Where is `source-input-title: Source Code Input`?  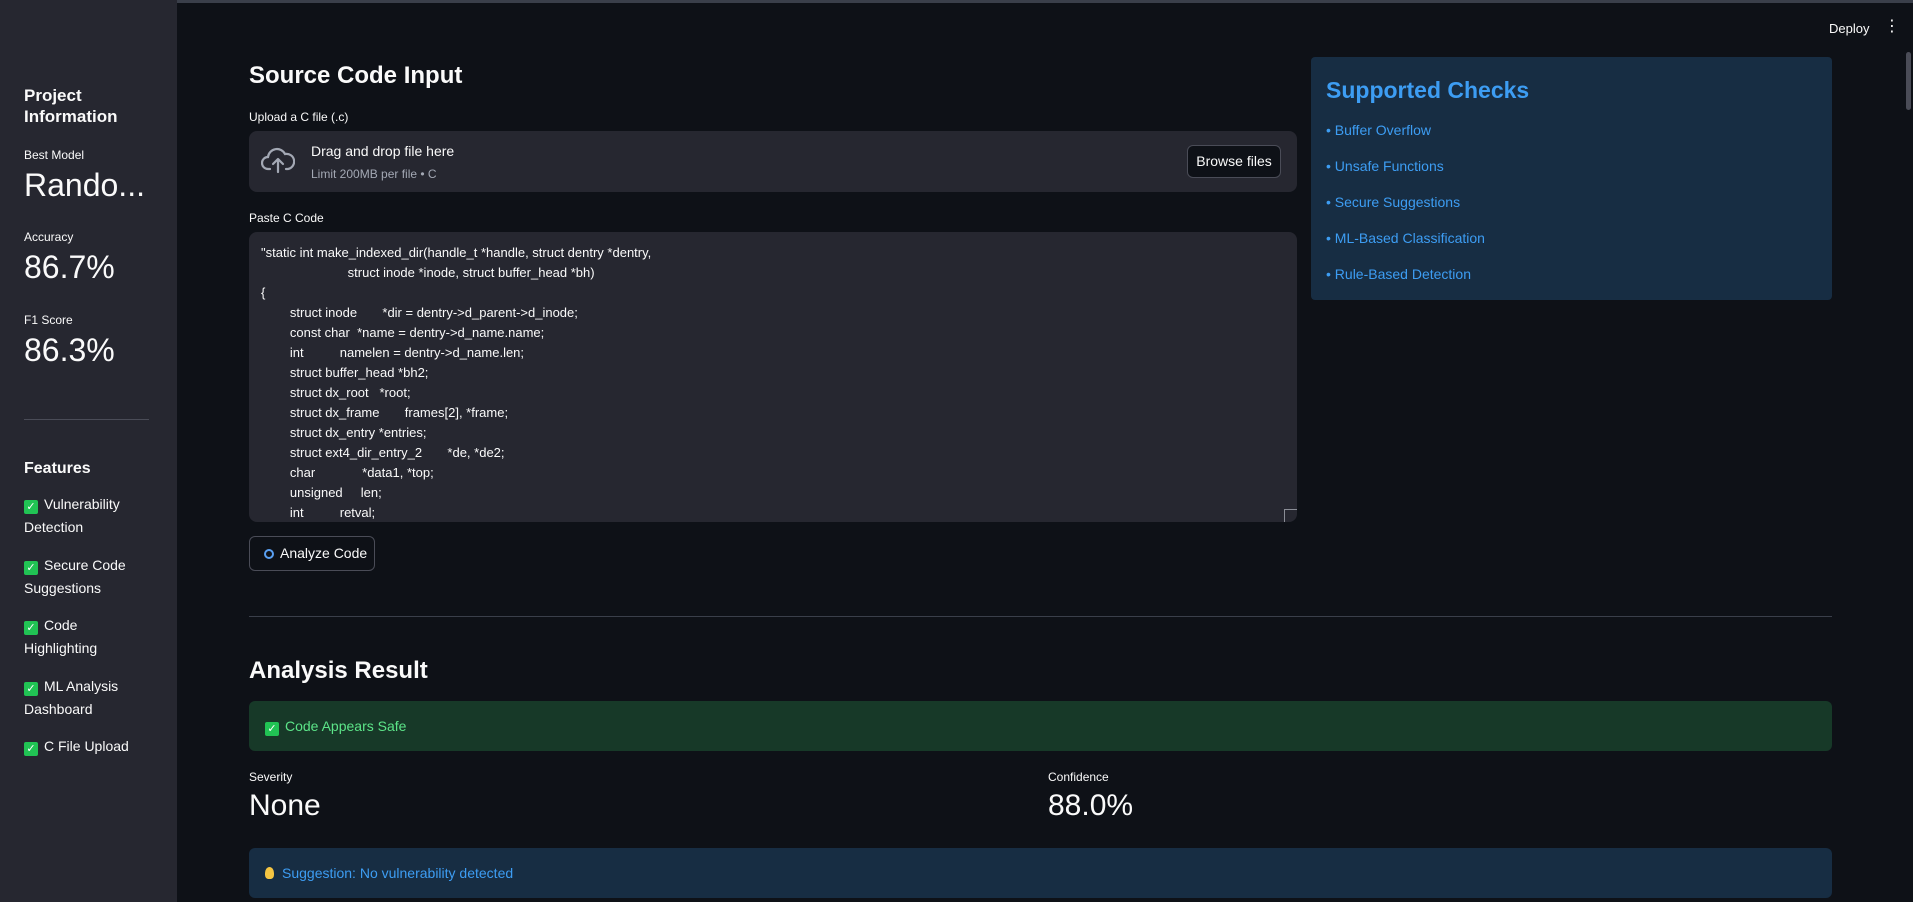
source-input-title: Source Code Input is located at coordinates (356, 75).